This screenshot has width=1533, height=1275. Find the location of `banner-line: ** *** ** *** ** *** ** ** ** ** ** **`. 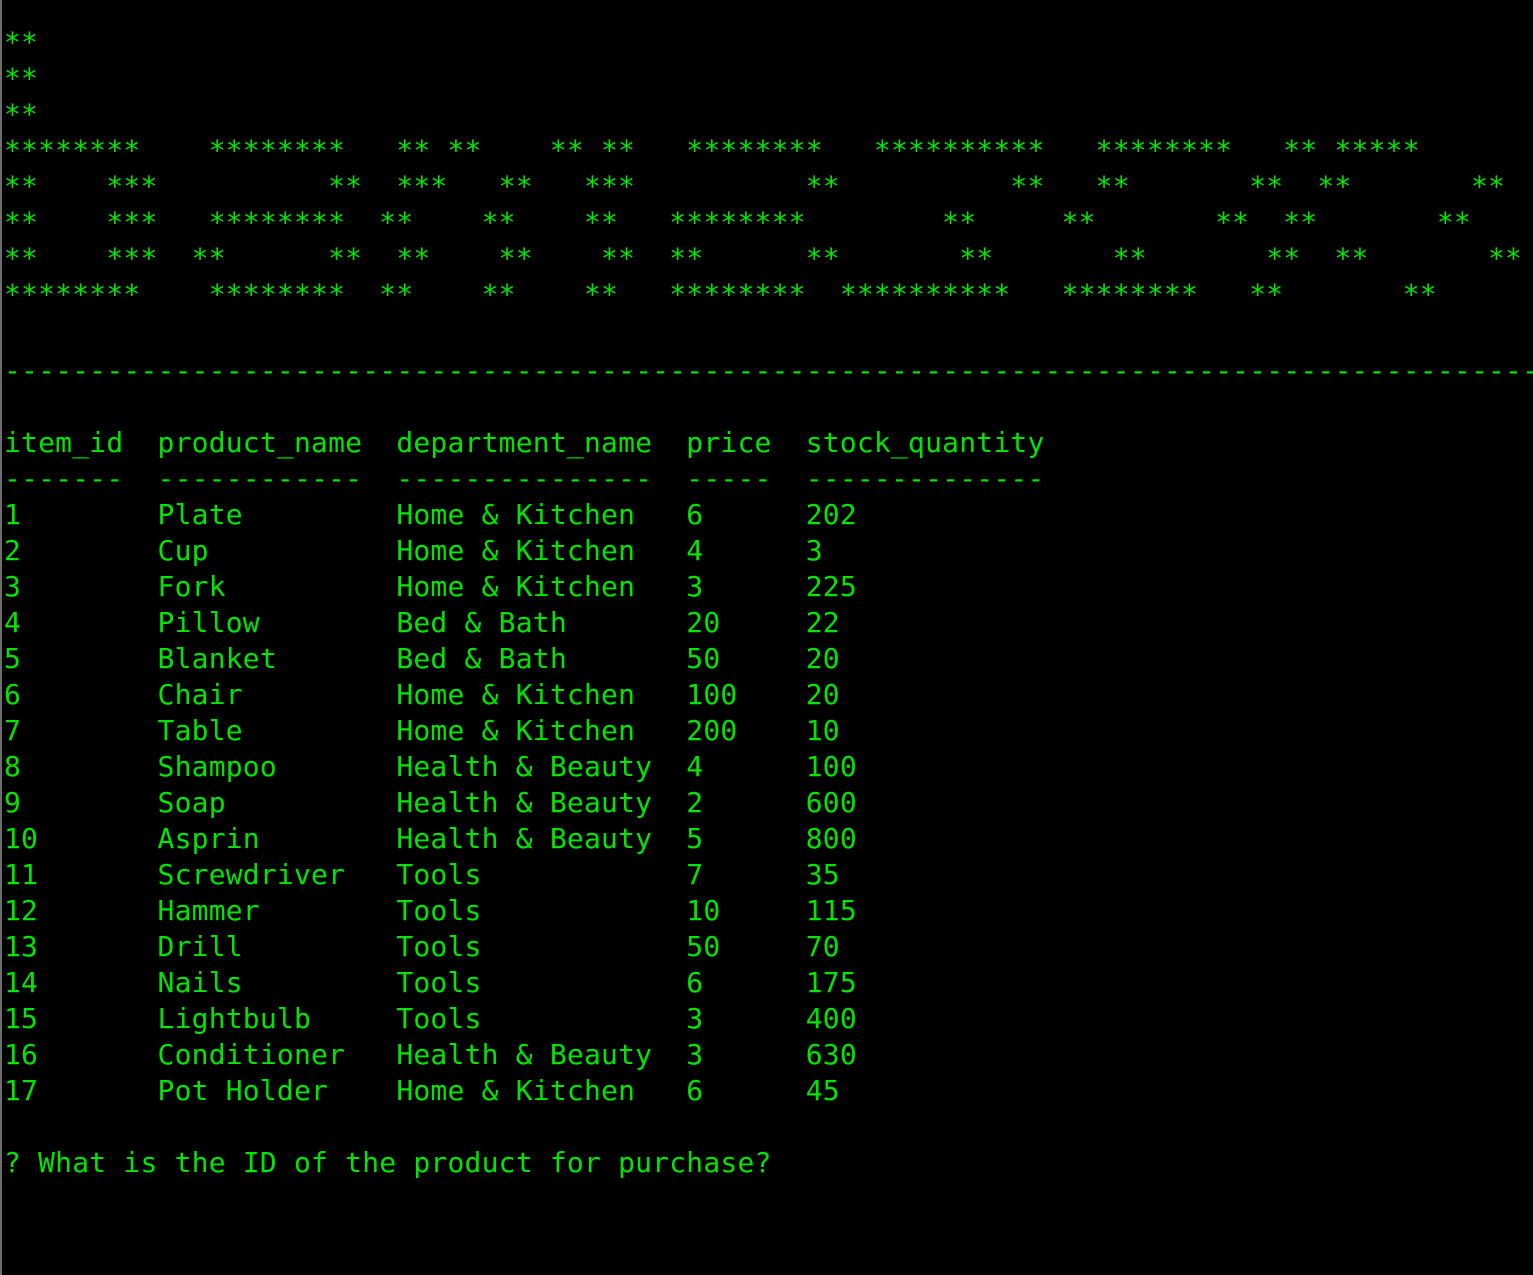

banner-line: ** *** ** *** ** *** ** ** ** ** ** ** is located at coordinates (755, 186).